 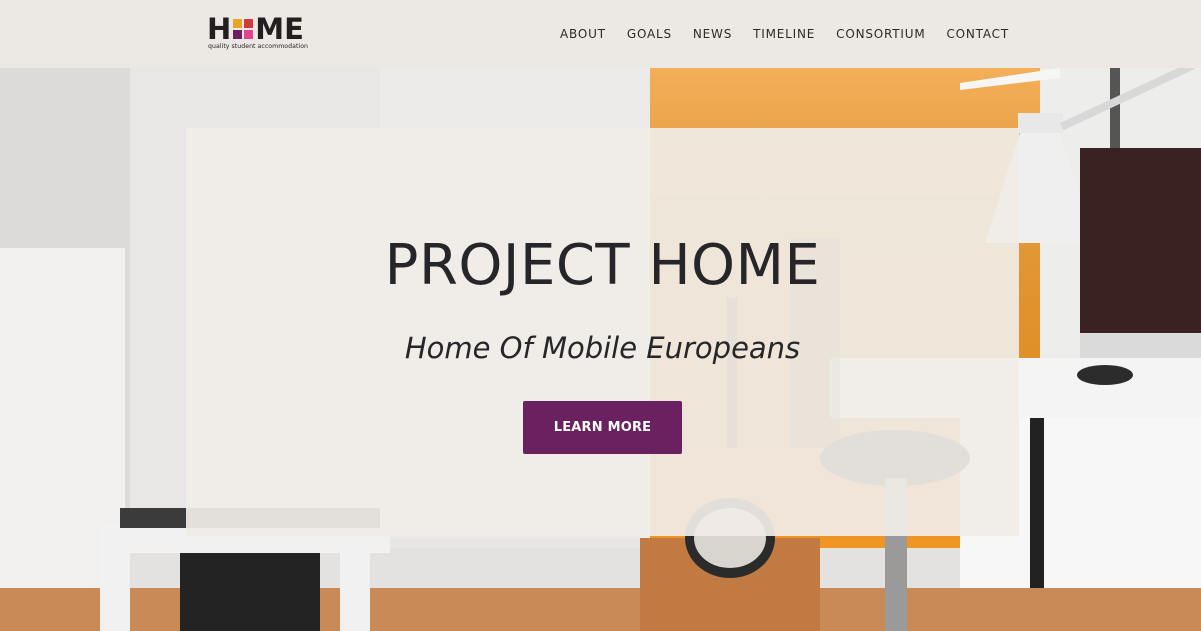 I want to click on nav-contact: CONTACT, so click(x=977, y=34).